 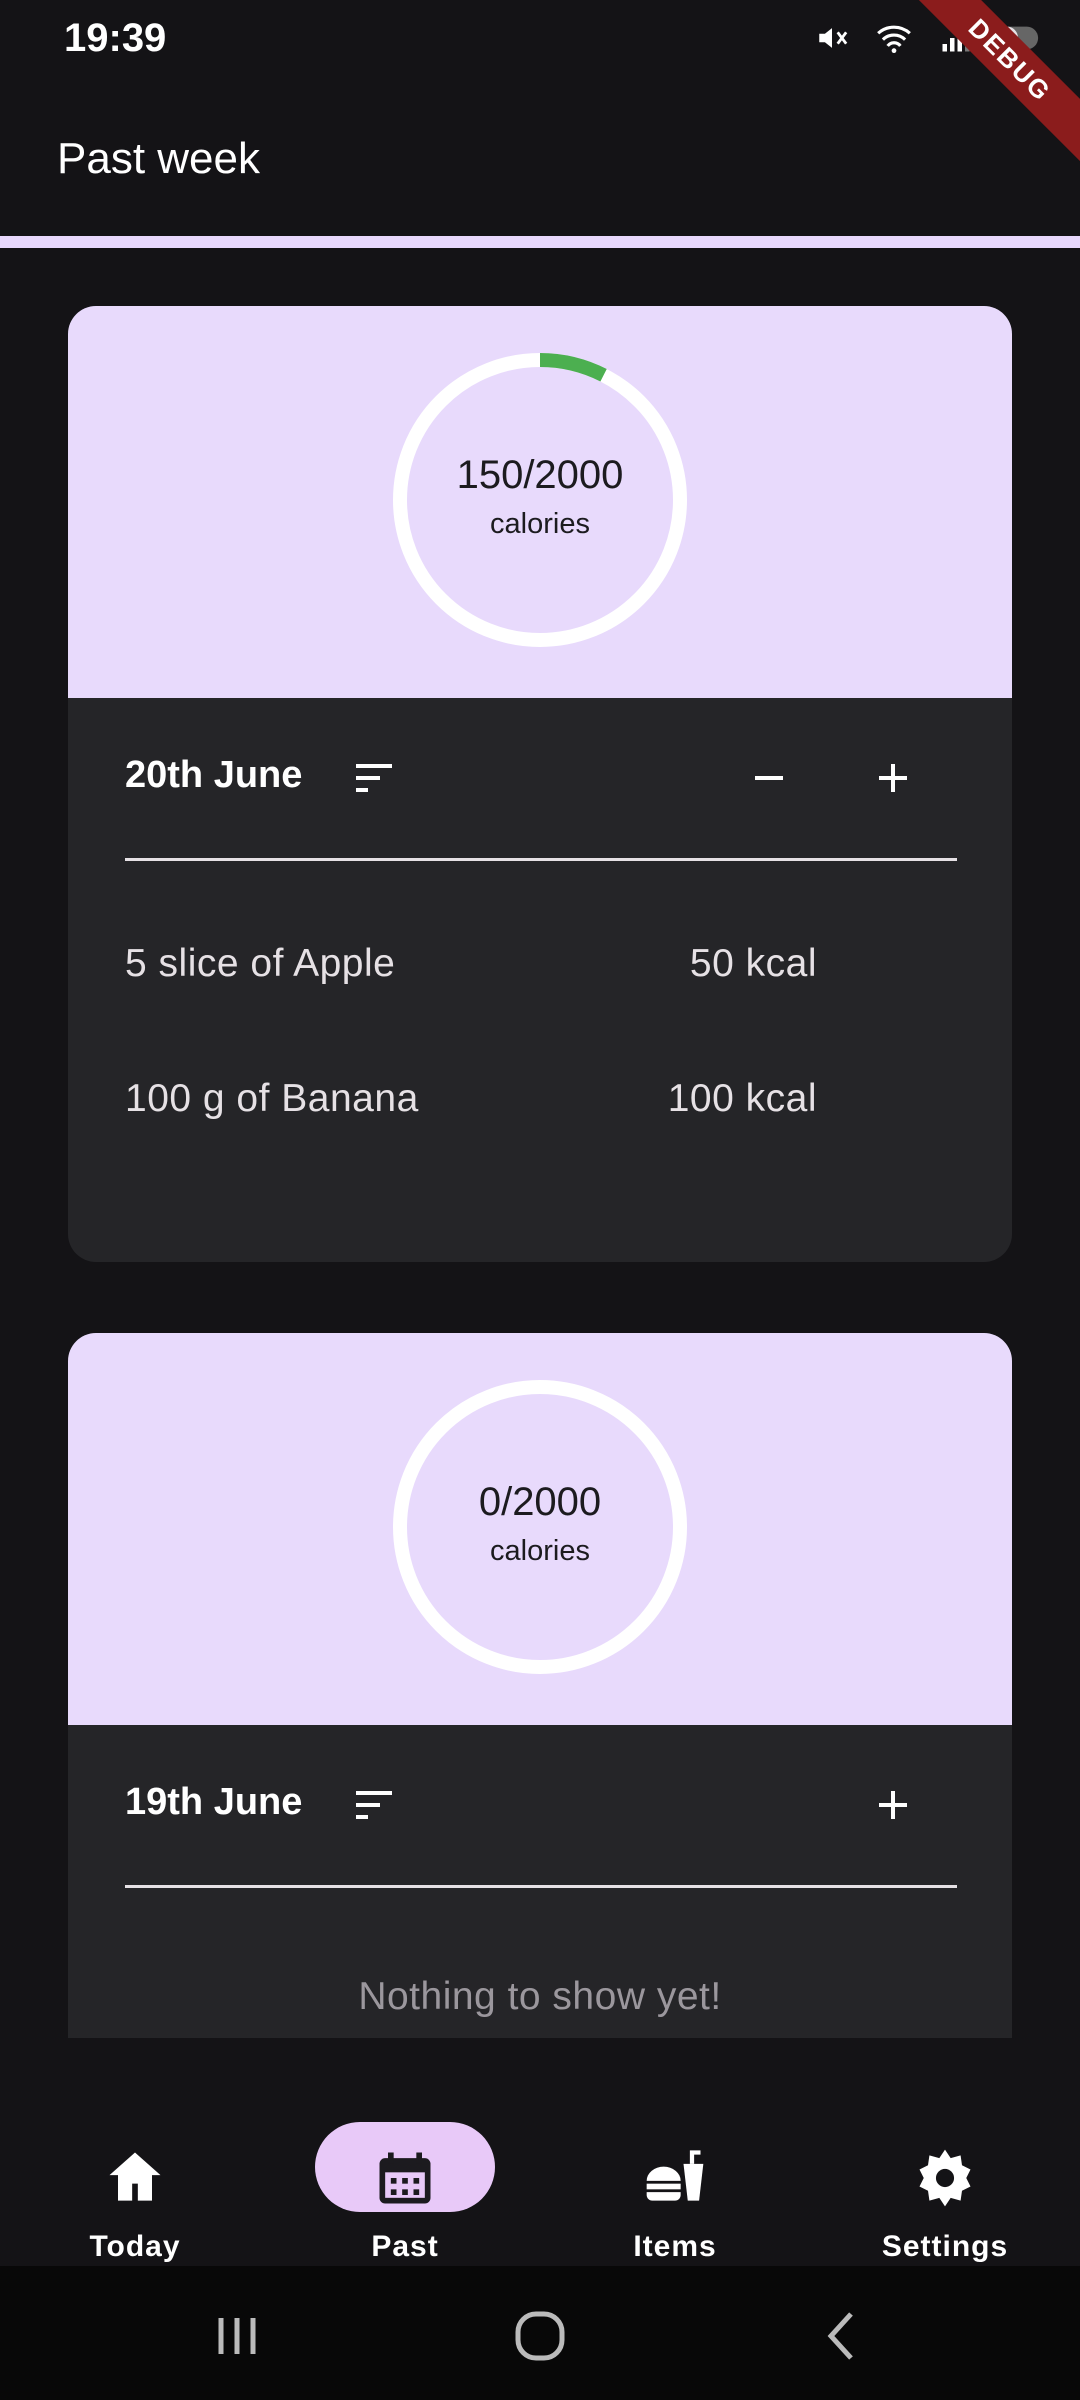 I want to click on calorie-summary: 0/2000 calories, so click(x=540, y=1529).